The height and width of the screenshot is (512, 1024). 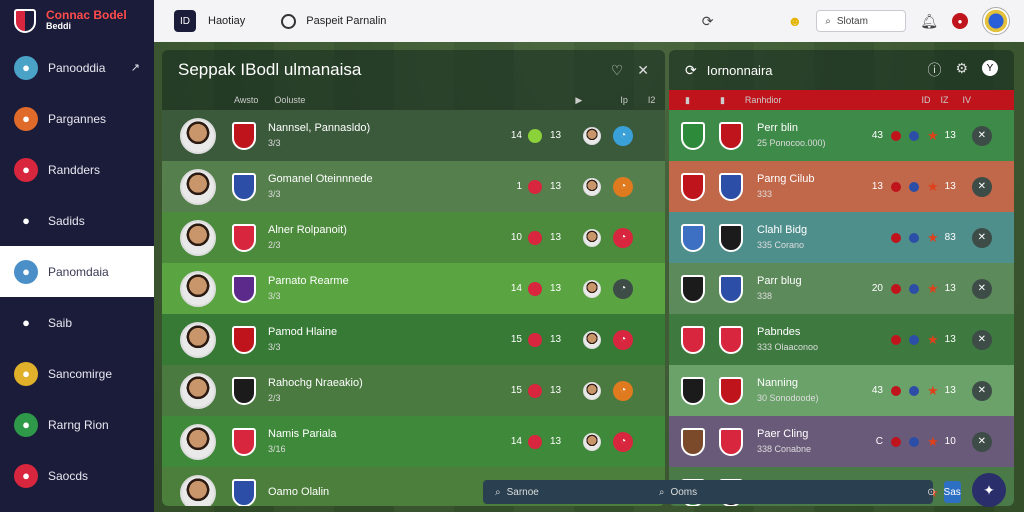 What do you see at coordinates (413, 390) in the screenshot?
I see `table-row: Rahochg Nraeakio) 2/3 15 13 ◔` at bounding box center [413, 390].